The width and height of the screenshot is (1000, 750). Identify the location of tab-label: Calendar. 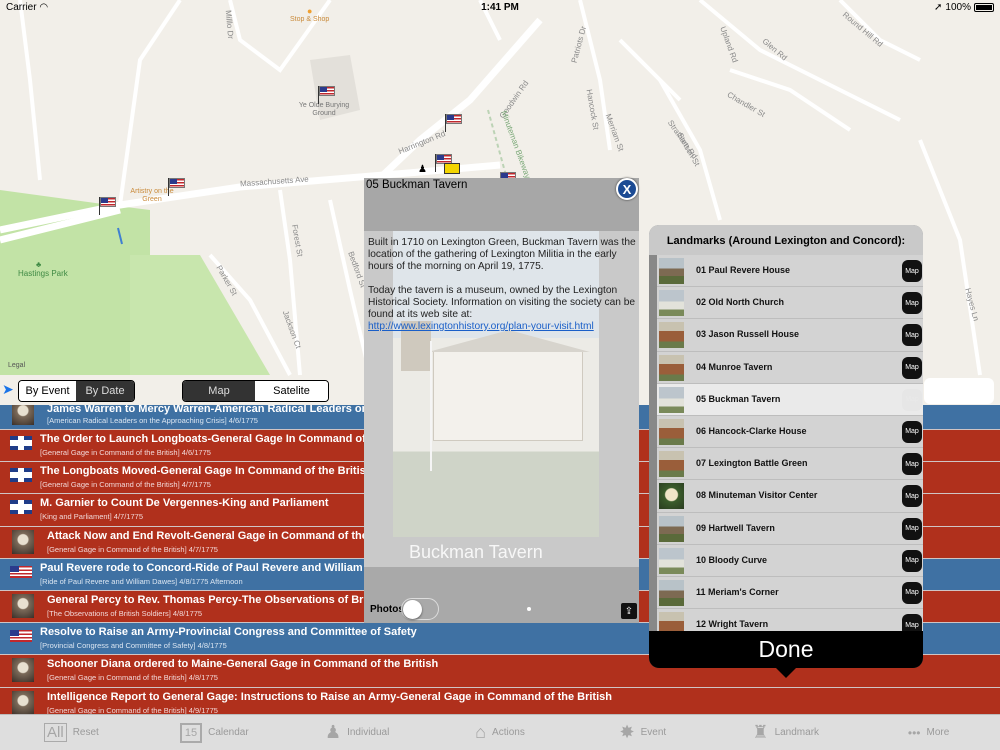
(228, 732).